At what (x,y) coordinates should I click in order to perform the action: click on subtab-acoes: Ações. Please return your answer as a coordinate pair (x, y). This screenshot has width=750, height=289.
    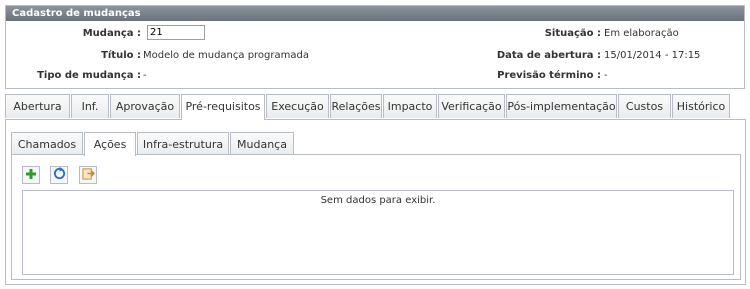
    Looking at the image, I should click on (110, 144).